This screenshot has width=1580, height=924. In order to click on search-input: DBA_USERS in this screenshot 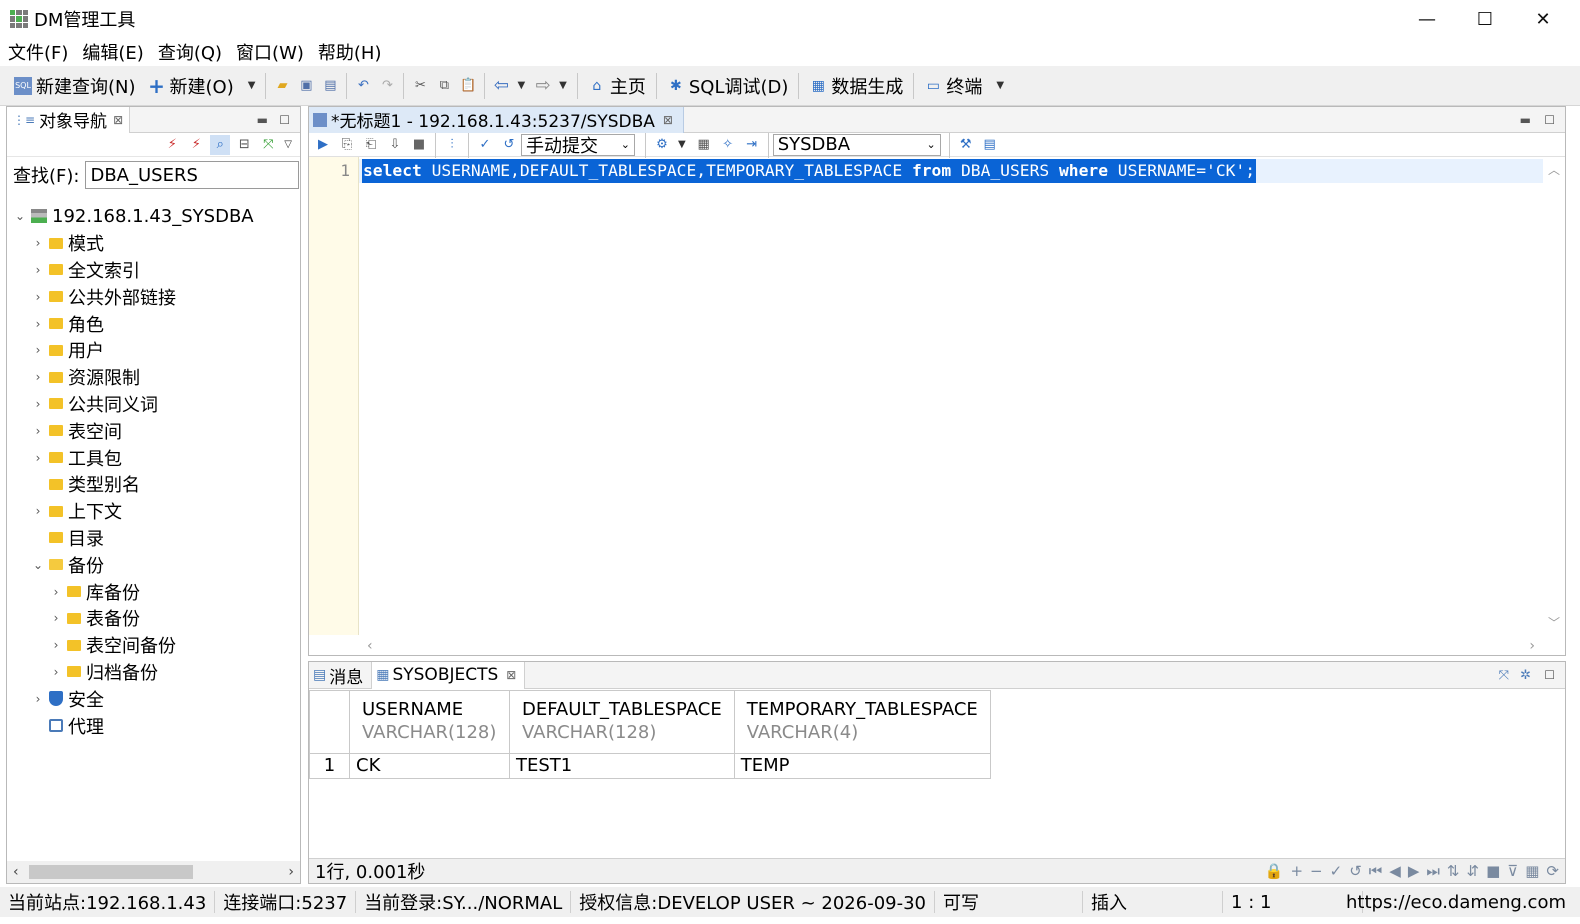, I will do `click(192, 175)`.